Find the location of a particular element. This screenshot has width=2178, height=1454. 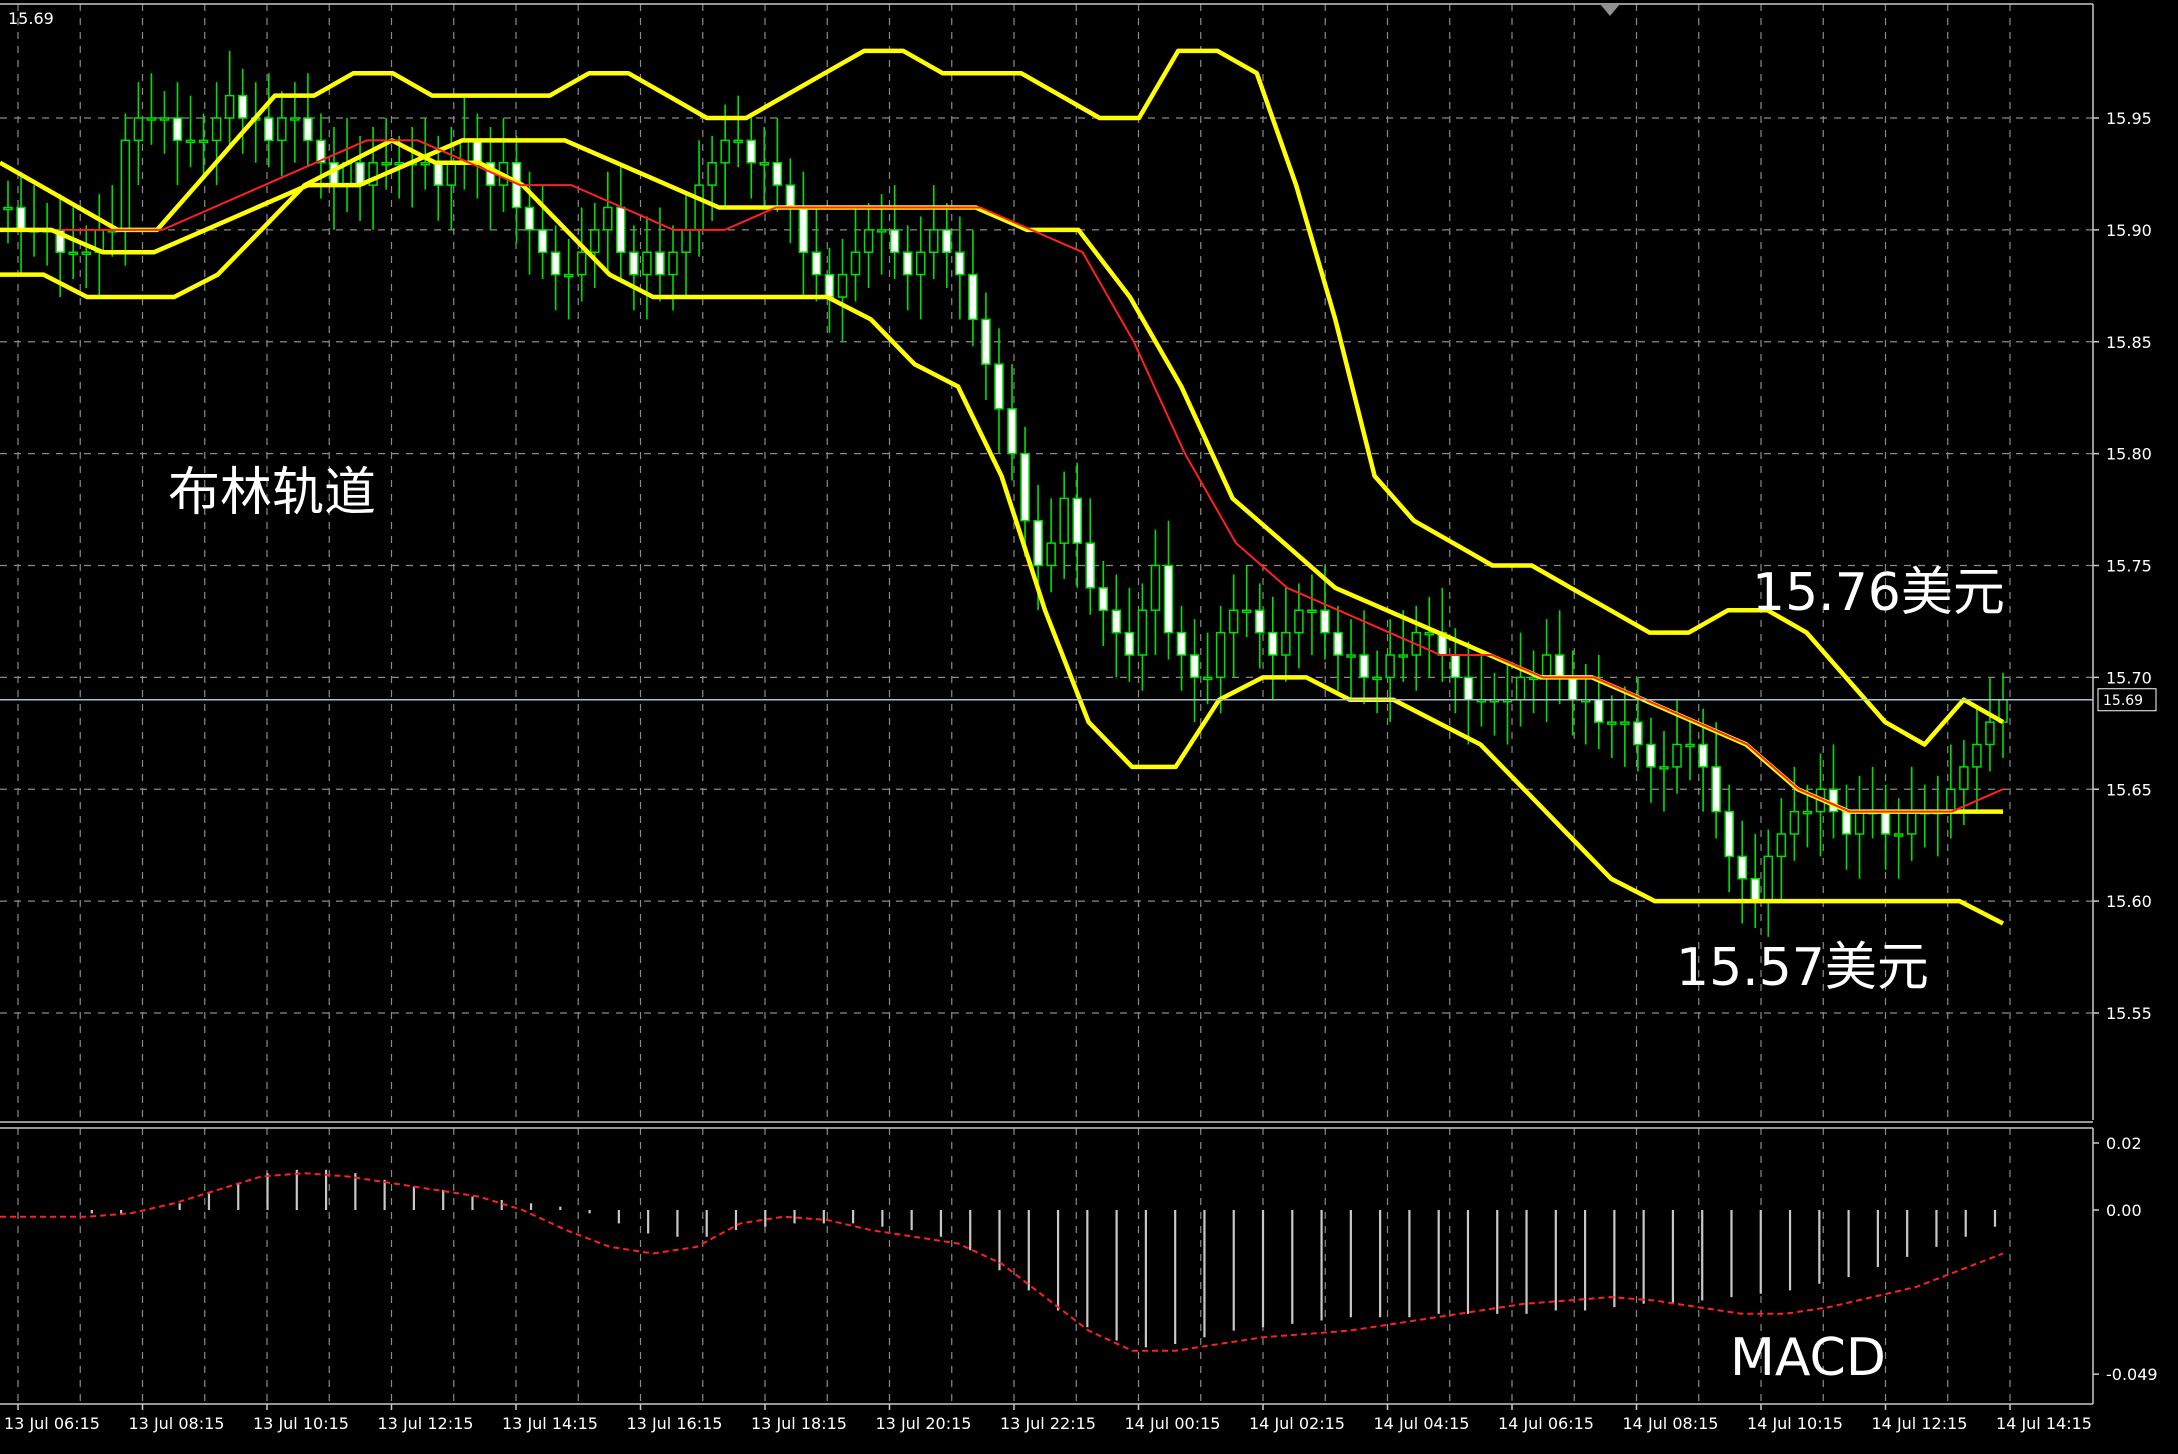

y-tick-label: 15.65 is located at coordinates (2129, 789).